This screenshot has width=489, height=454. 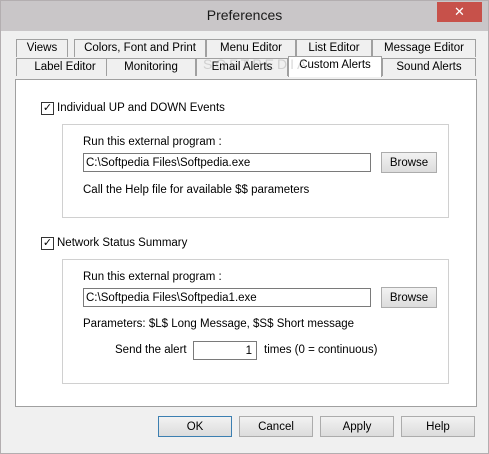 What do you see at coordinates (65, 67) in the screenshot?
I see `tab-label-editor: Label Editor` at bounding box center [65, 67].